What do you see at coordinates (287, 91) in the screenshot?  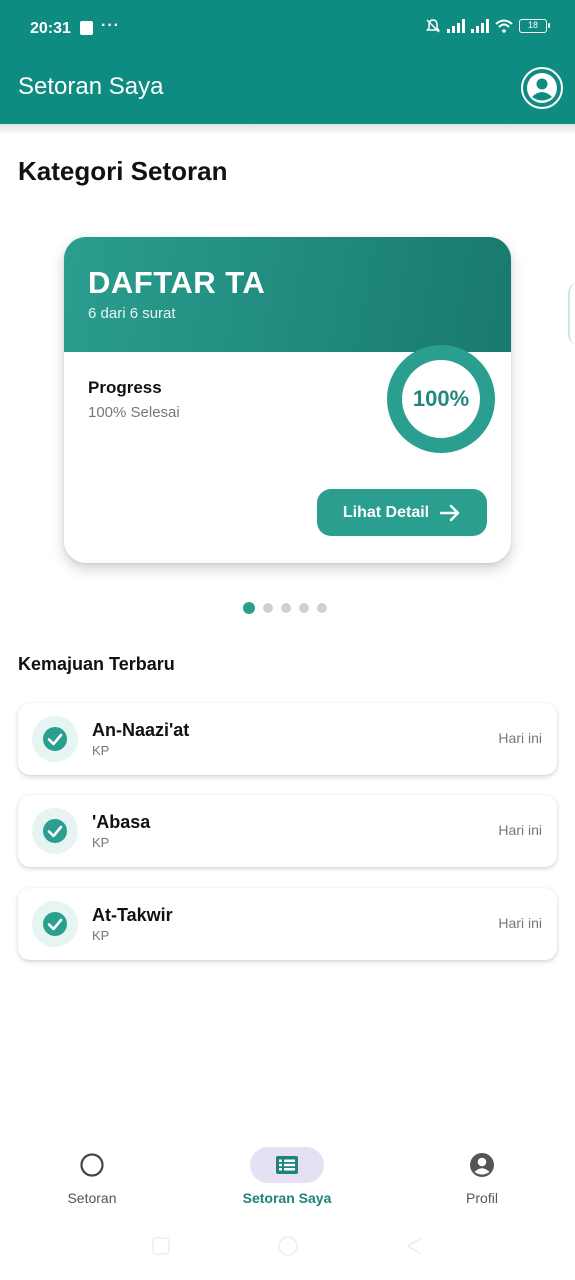 I see `app-bar: Setoran Saya` at bounding box center [287, 91].